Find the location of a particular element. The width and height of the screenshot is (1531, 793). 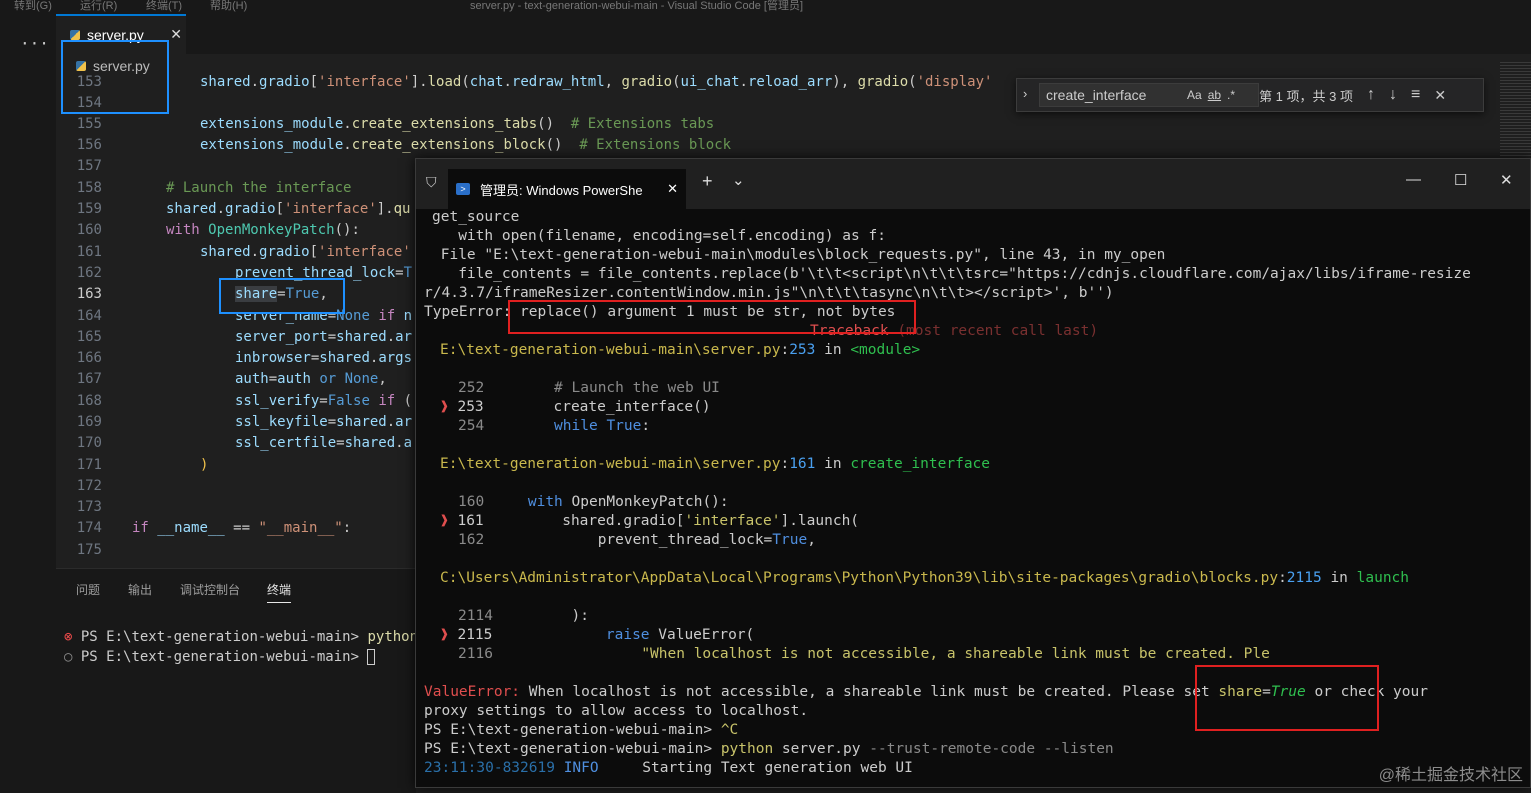

maximize-button: ☐ is located at coordinates (1460, 180).